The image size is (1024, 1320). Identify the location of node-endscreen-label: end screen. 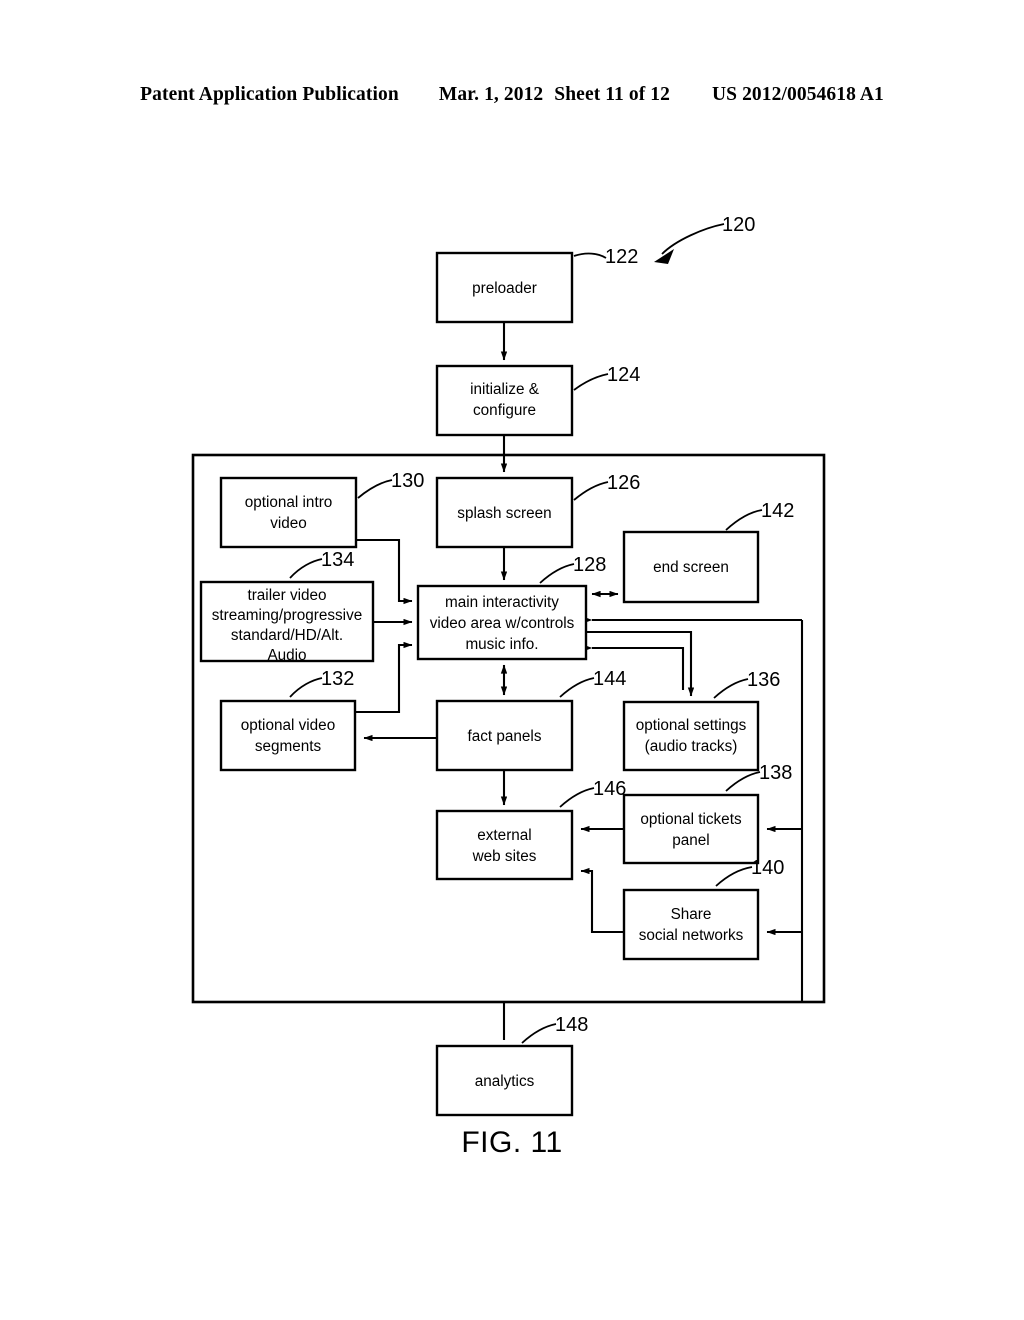
(691, 567).